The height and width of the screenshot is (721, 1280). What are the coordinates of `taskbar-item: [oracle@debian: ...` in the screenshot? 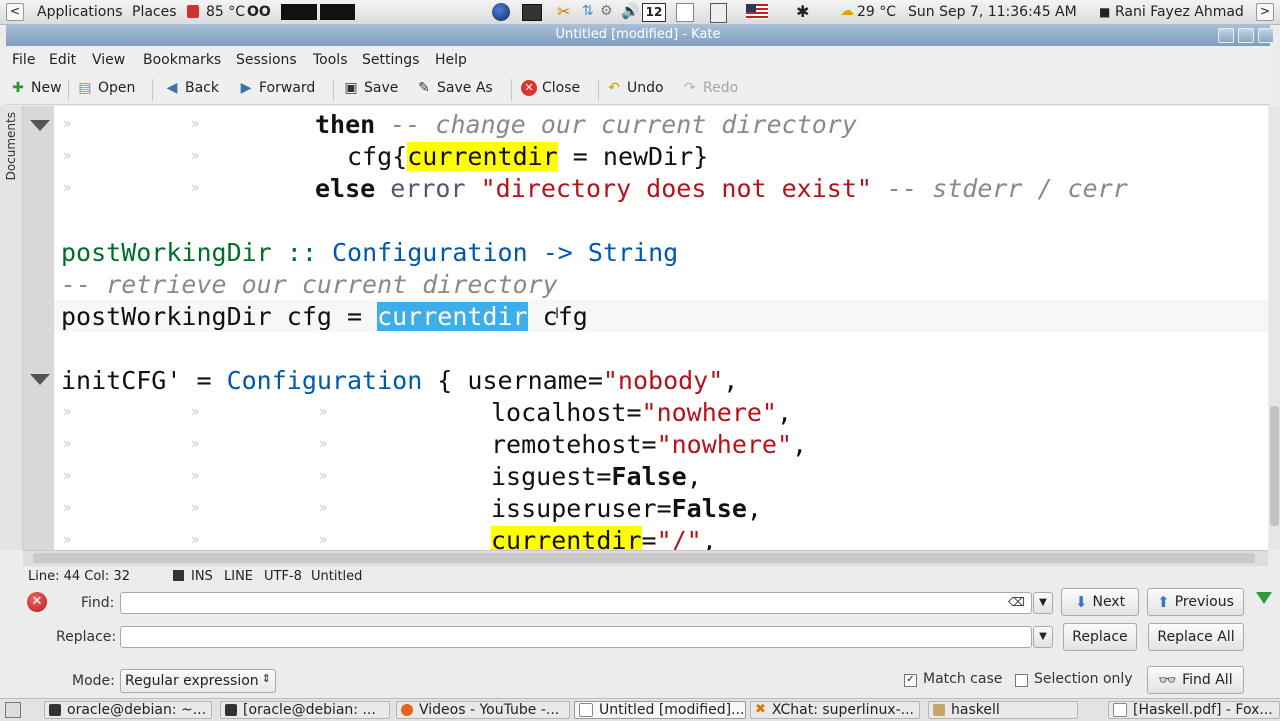 It's located at (305, 710).